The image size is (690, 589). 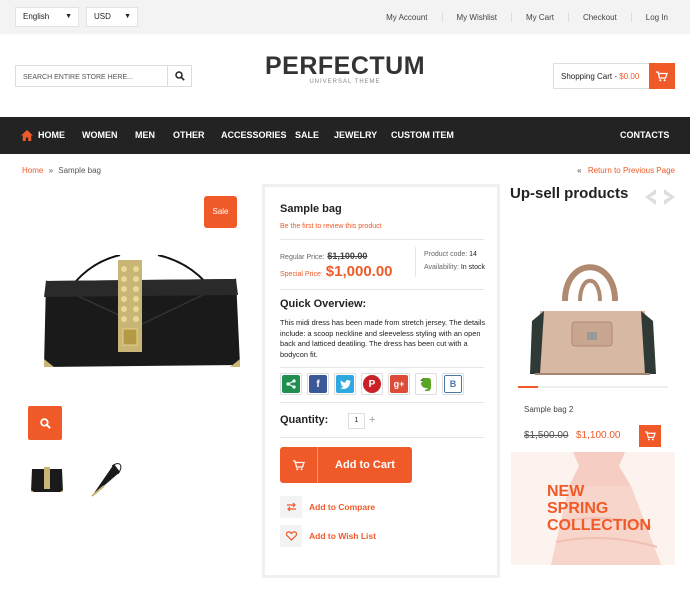 What do you see at coordinates (631, 170) in the screenshot?
I see `return-link-label: Return to Previous Page` at bounding box center [631, 170].